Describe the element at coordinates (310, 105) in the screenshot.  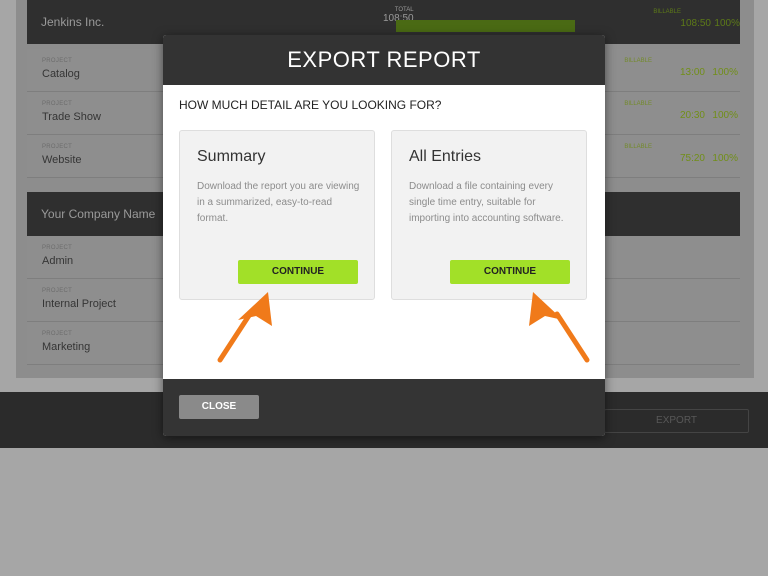
I see `detail-question: HOW MUCH DETAIL ARE YOU LOOKING FOR?` at that location.